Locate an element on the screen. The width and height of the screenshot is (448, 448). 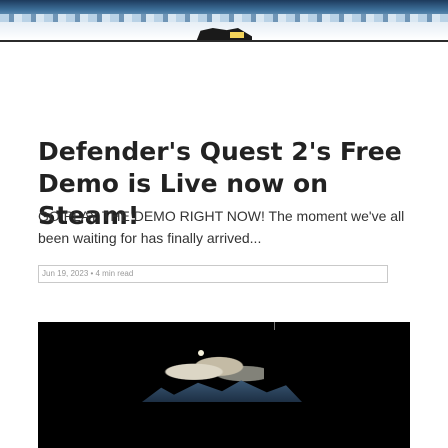
thumbnail-spark is located at coordinates (201, 353).